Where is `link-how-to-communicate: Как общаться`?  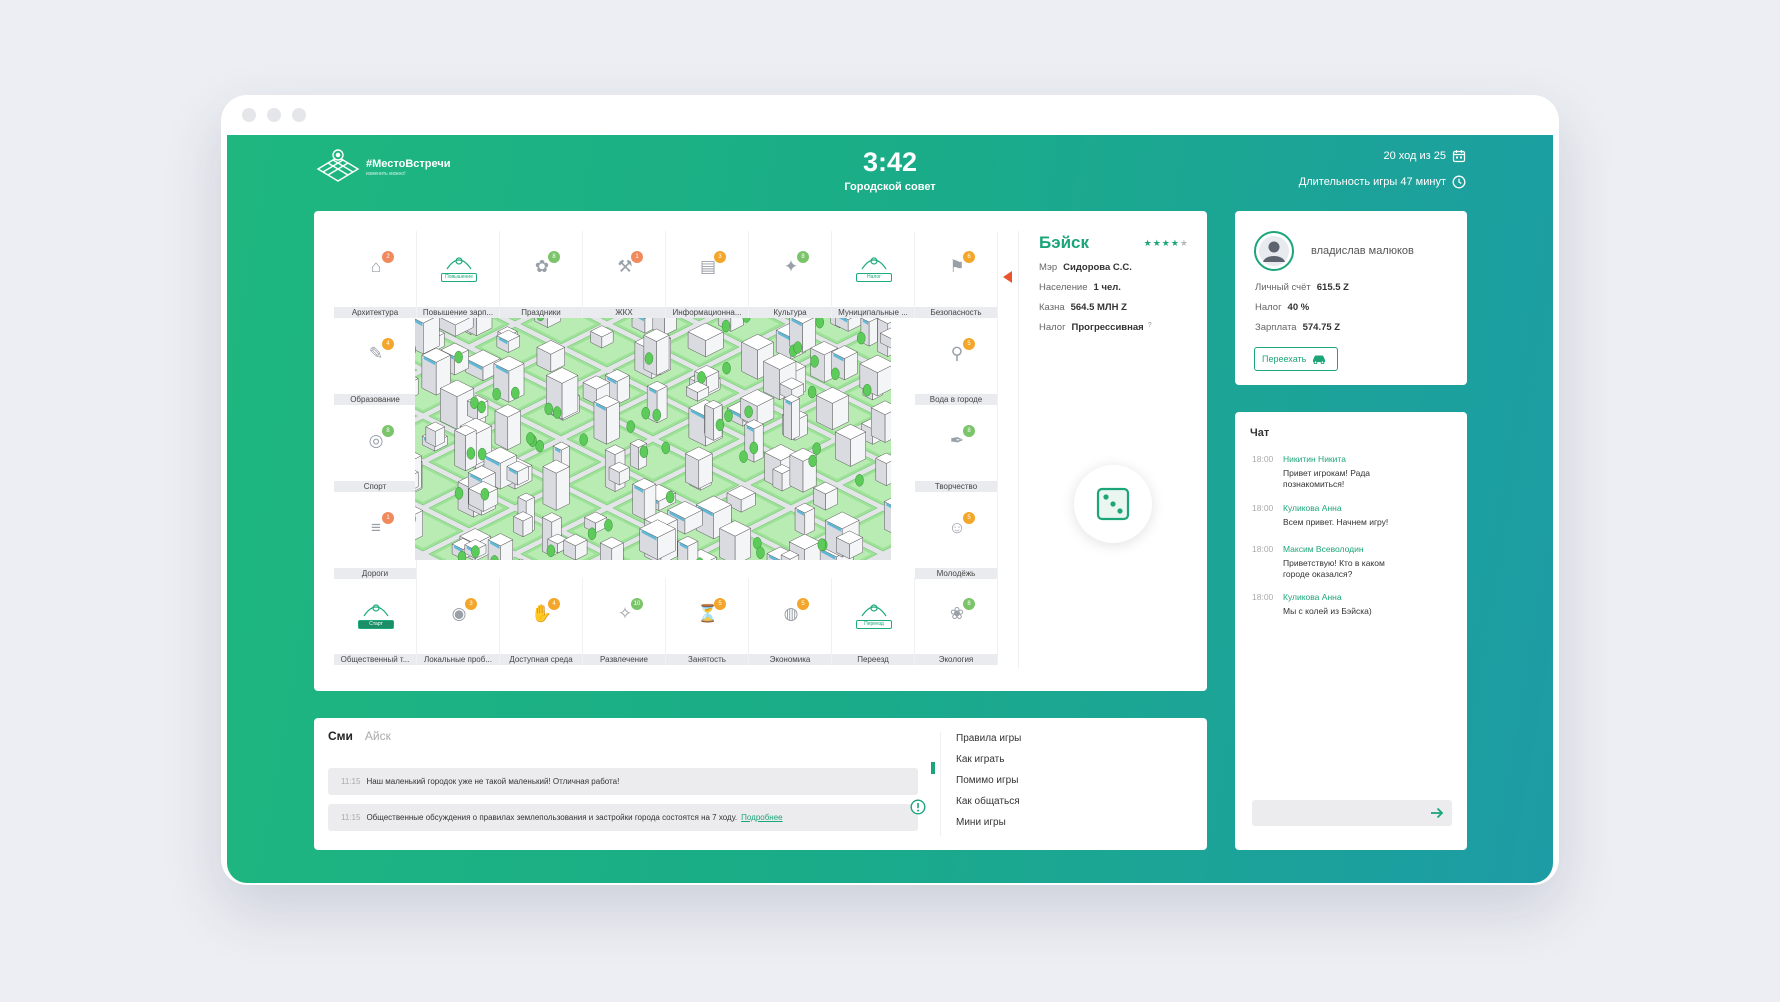 link-how-to-communicate: Как общаться is located at coordinates (988, 805).